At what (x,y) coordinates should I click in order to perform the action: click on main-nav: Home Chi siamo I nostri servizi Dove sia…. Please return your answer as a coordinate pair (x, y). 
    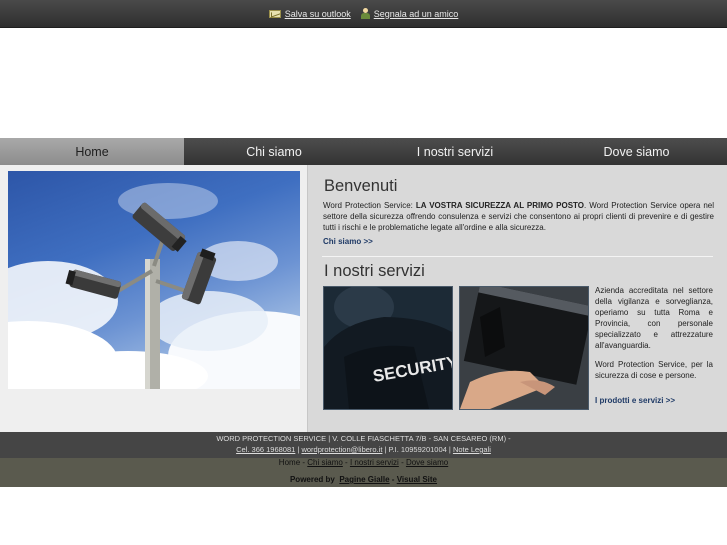
    Looking at the image, I should click on (363, 151).